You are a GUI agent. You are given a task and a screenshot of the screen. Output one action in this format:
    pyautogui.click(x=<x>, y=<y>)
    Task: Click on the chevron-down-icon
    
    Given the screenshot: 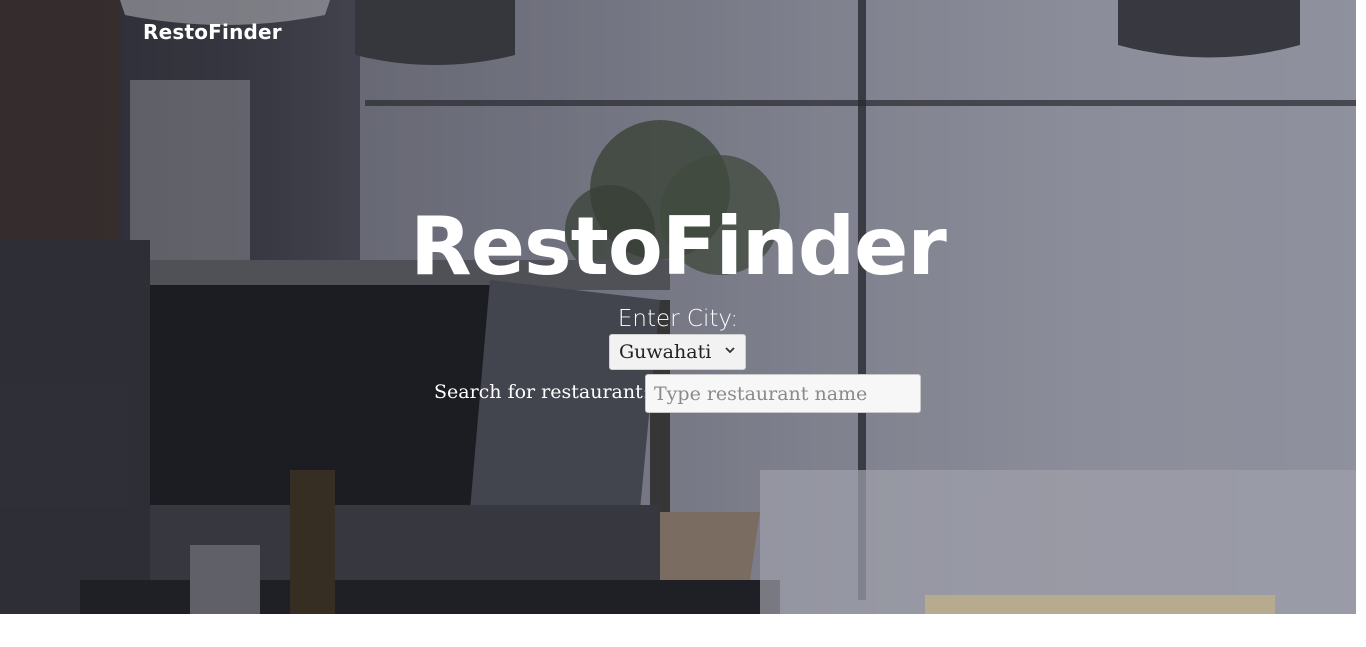 What is the action you would take?
    pyautogui.click(x=730, y=350)
    